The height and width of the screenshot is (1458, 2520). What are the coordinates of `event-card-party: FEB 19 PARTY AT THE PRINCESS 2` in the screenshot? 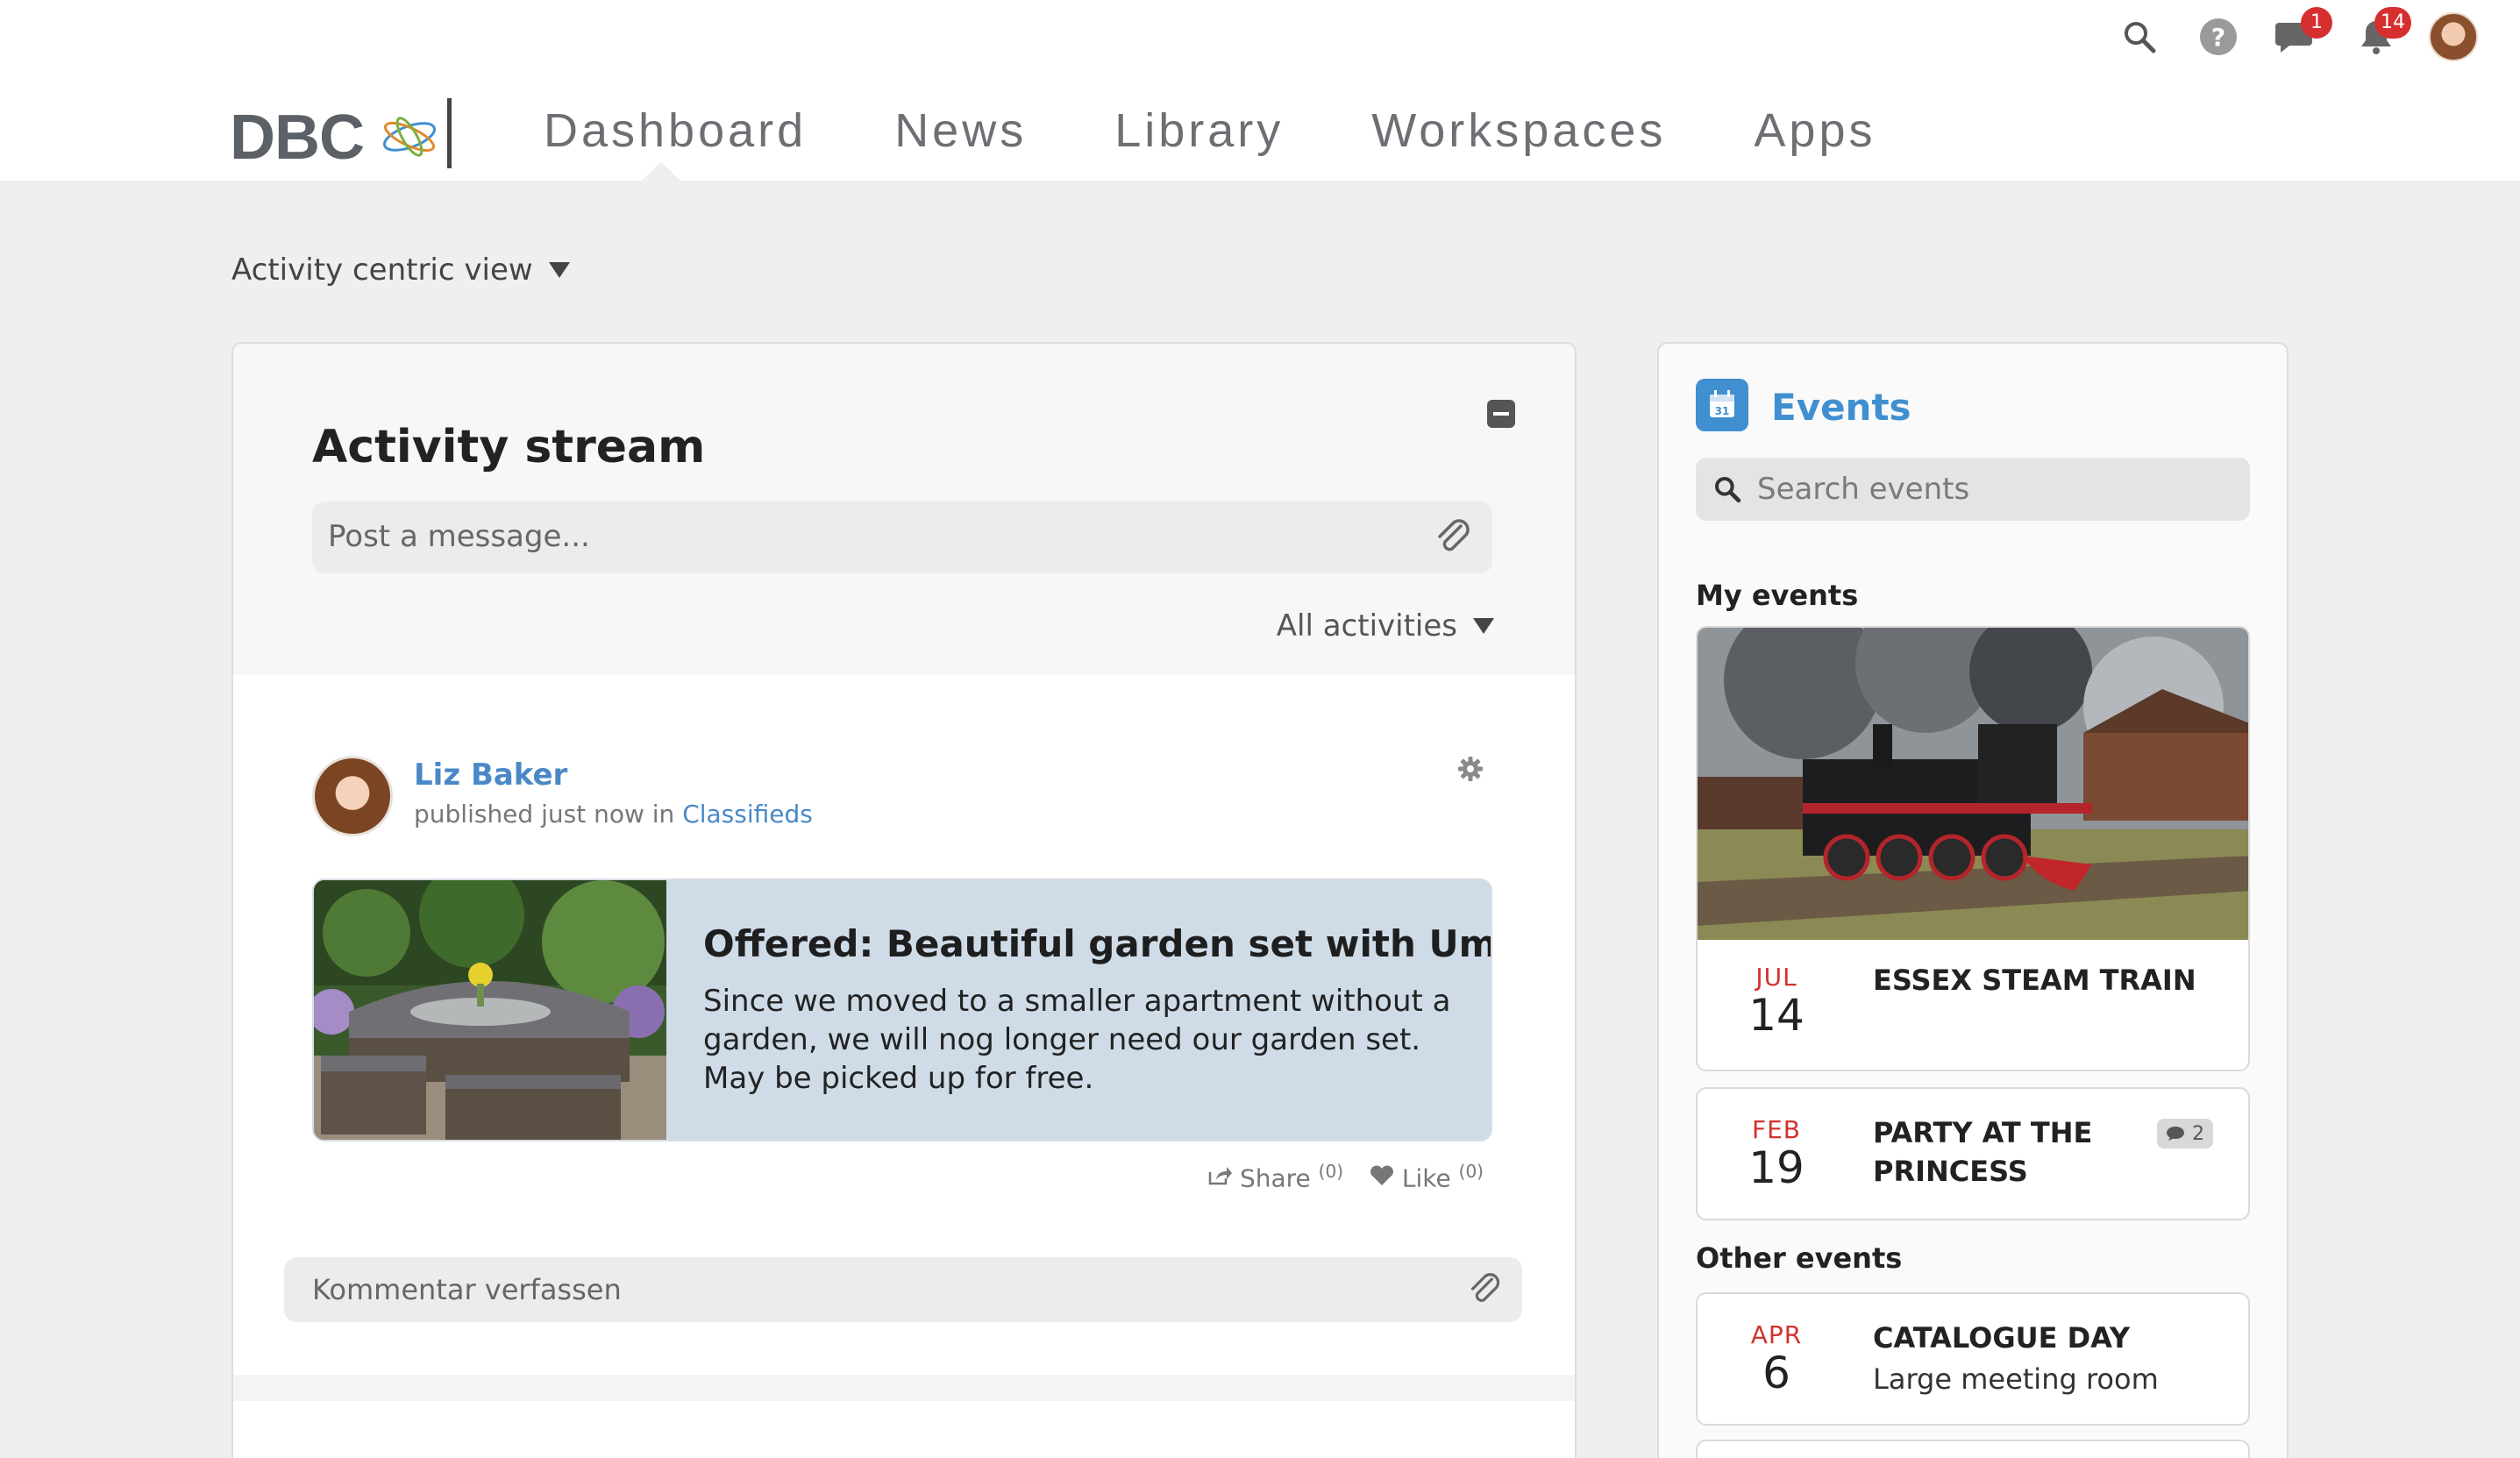 It's located at (1973, 1153).